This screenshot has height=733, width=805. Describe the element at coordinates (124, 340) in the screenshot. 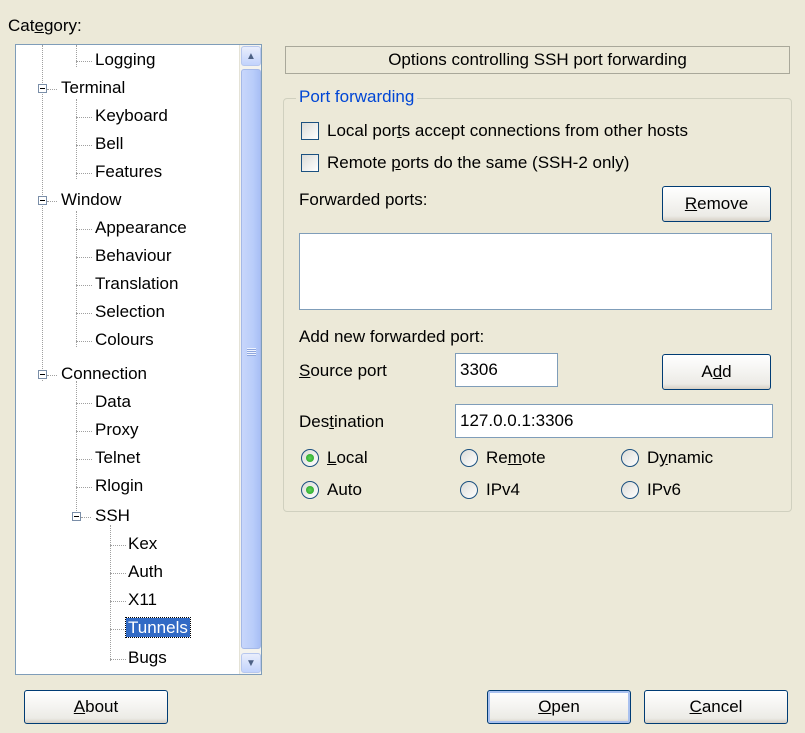

I see `tree-item-colours: Colours` at that location.